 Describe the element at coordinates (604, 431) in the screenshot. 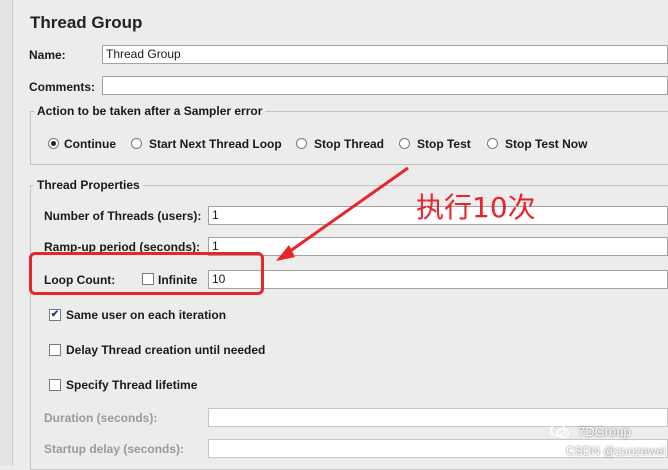

I see `watermark-brand: 7DGroup` at that location.